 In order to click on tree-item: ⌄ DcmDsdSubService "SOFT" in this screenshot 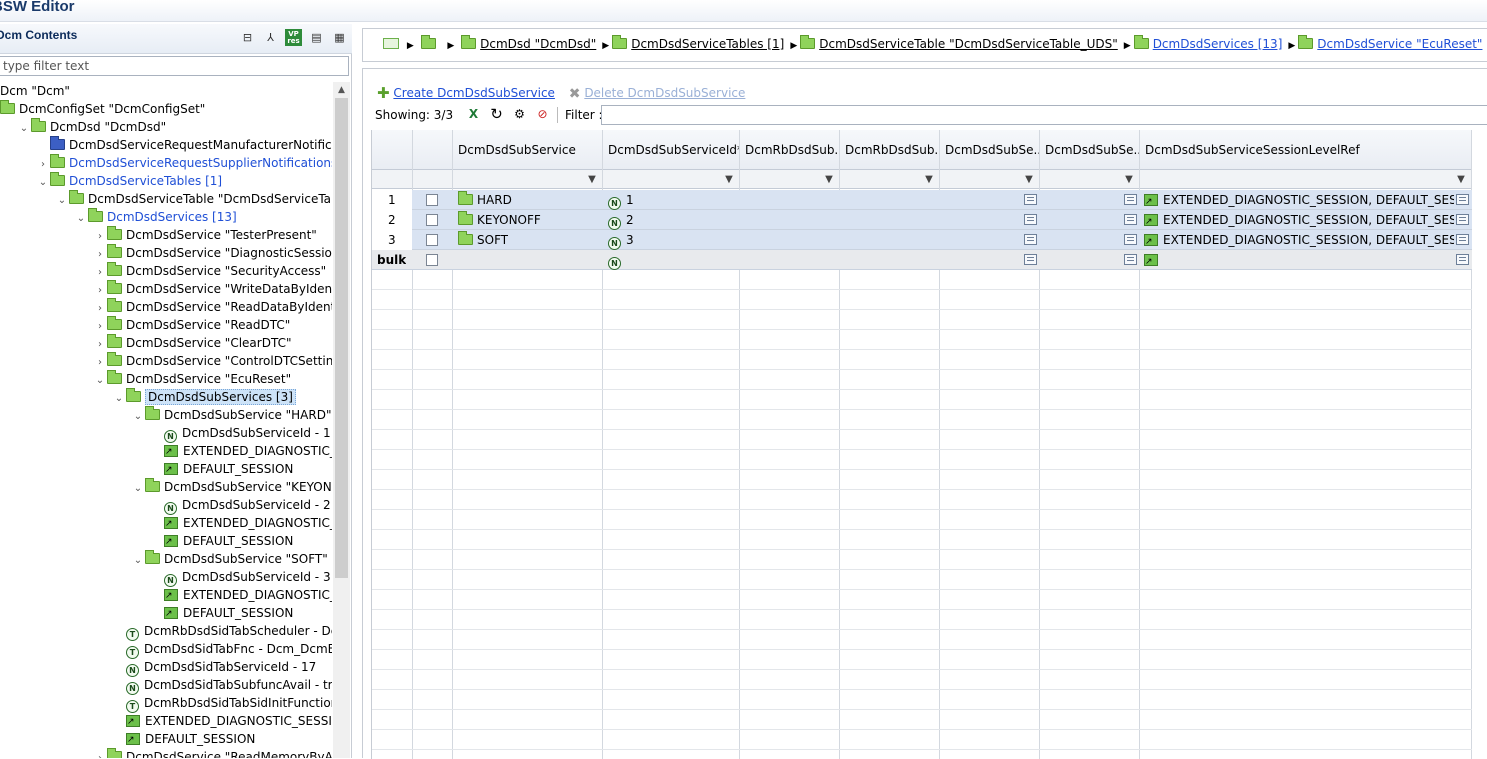, I will do `click(229, 559)`.